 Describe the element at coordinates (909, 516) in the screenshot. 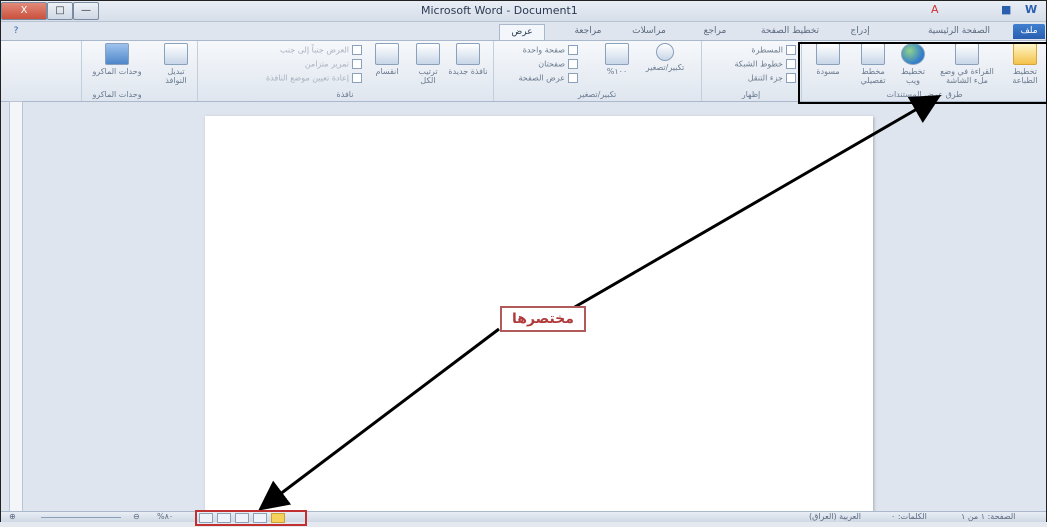

I see `word-count: الكلمات: ٠` at that location.